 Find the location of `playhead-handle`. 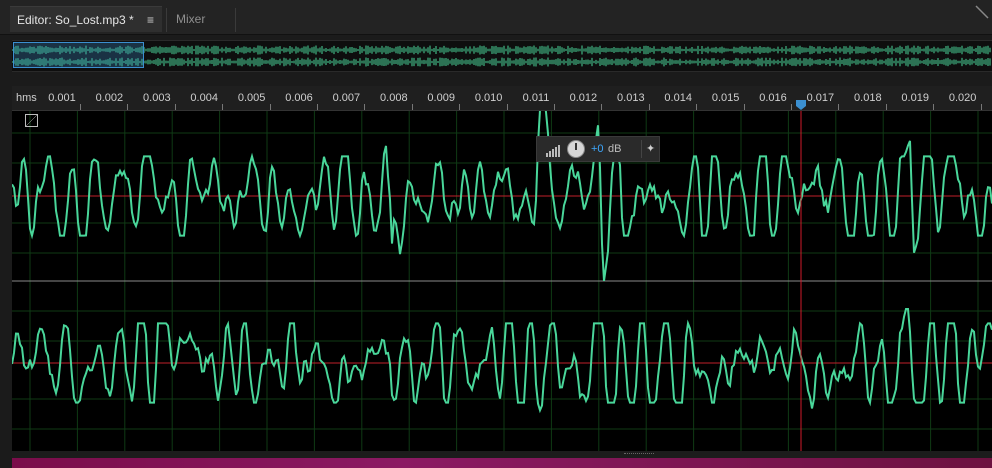

playhead-handle is located at coordinates (801, 105).